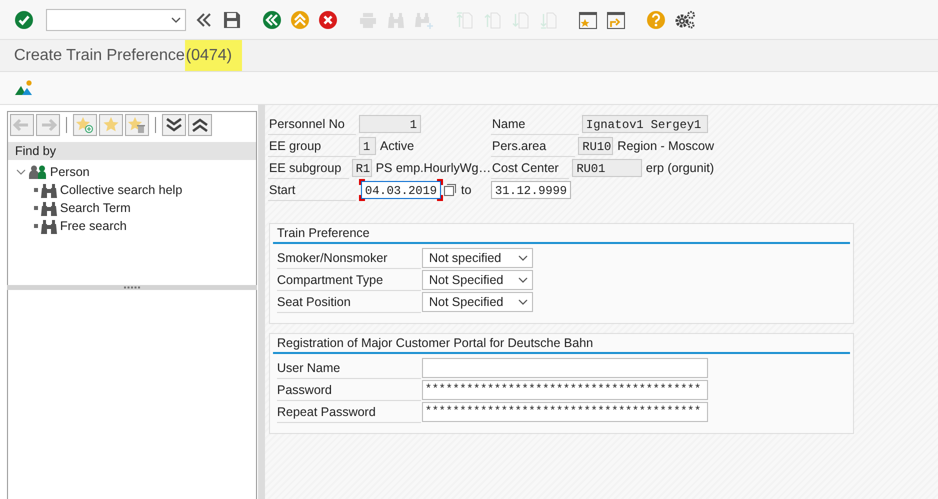 This screenshot has height=499, width=938. Describe the element at coordinates (535, 124) in the screenshot. I see `field-label: Name` at that location.